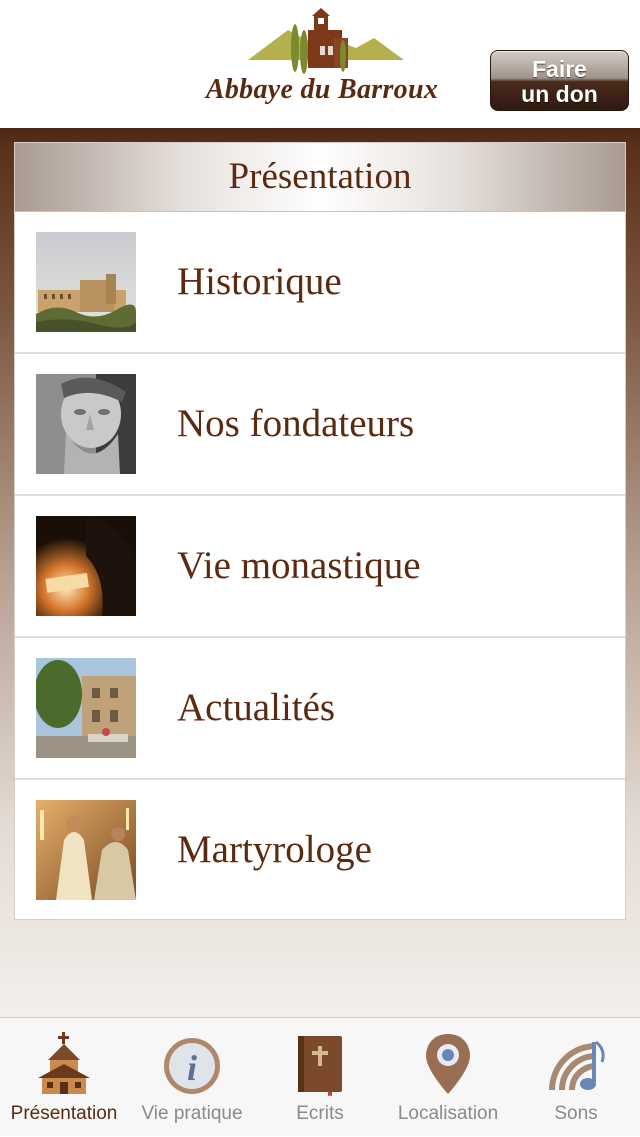 The width and height of the screenshot is (640, 1137). I want to click on church-icon, so click(64, 1063).